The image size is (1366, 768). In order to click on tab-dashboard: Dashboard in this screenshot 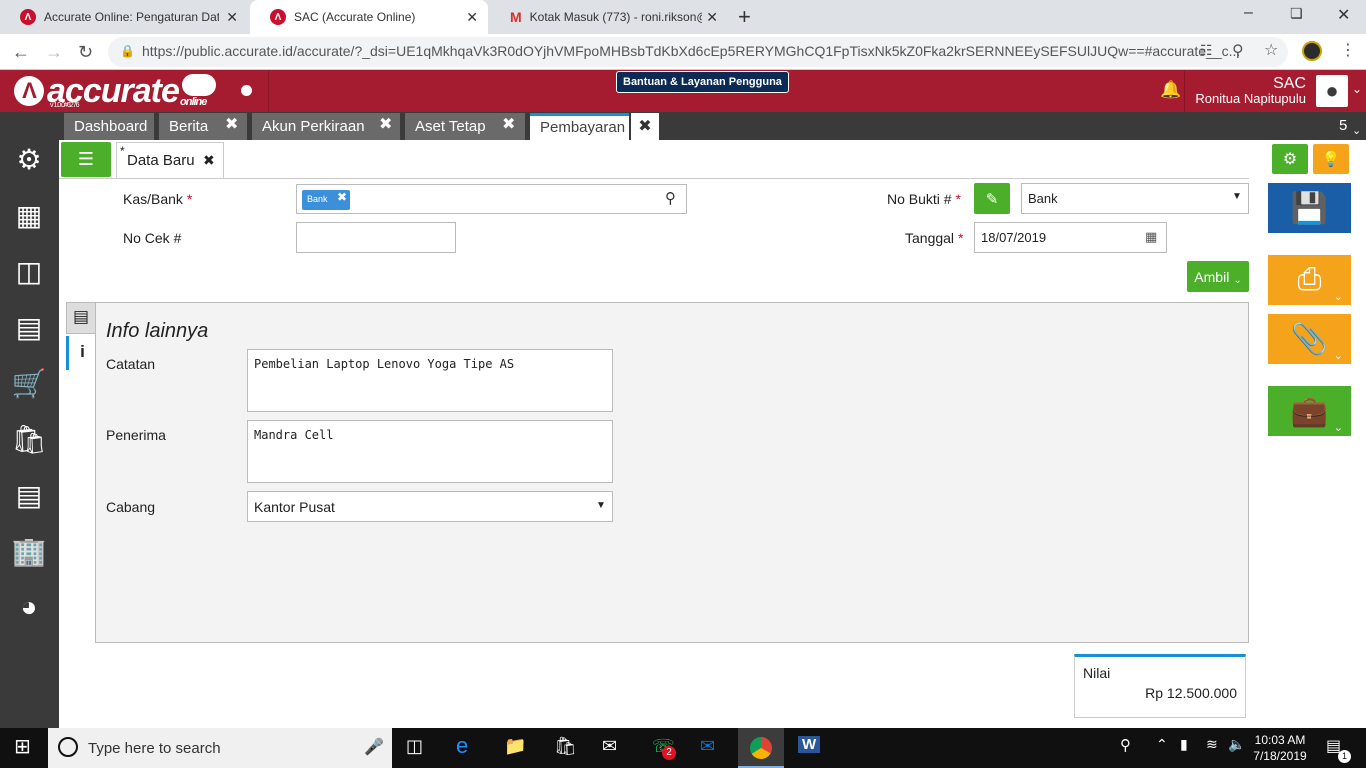, I will do `click(109, 126)`.